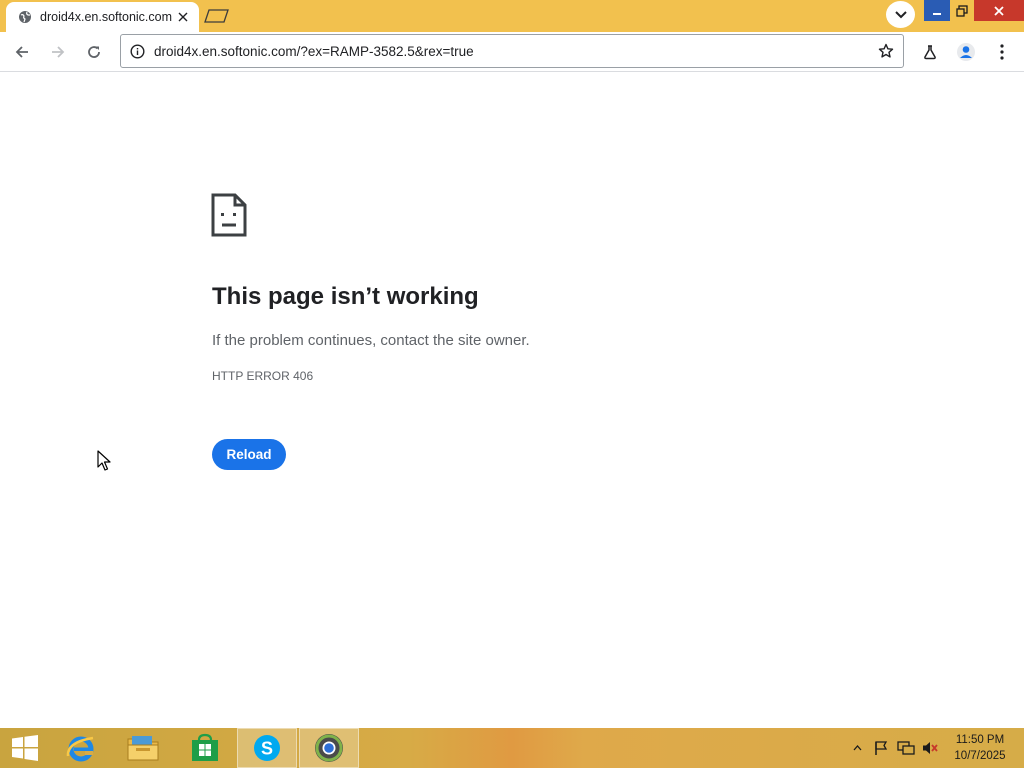 Image resolution: width=1024 pixels, height=768 pixels. What do you see at coordinates (143, 748) in the screenshot?
I see `file-explorer-icon` at bounding box center [143, 748].